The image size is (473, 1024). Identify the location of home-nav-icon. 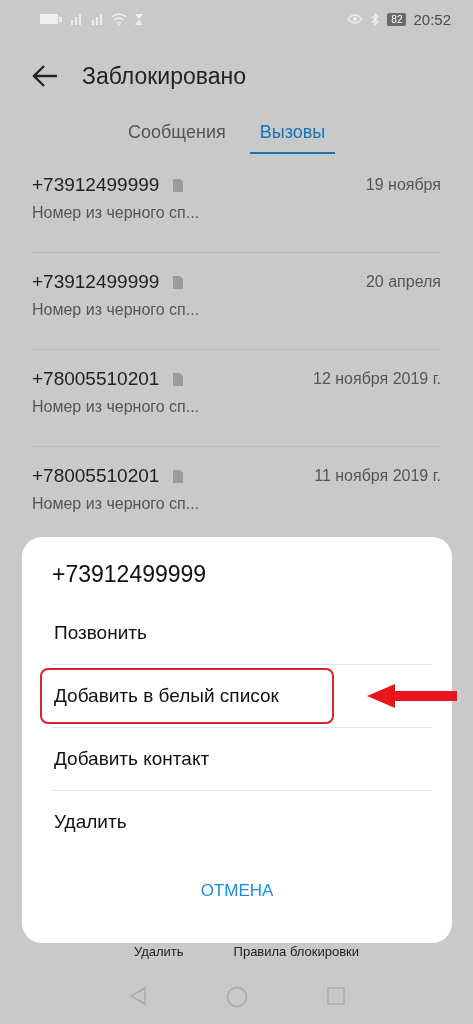
(236, 997).